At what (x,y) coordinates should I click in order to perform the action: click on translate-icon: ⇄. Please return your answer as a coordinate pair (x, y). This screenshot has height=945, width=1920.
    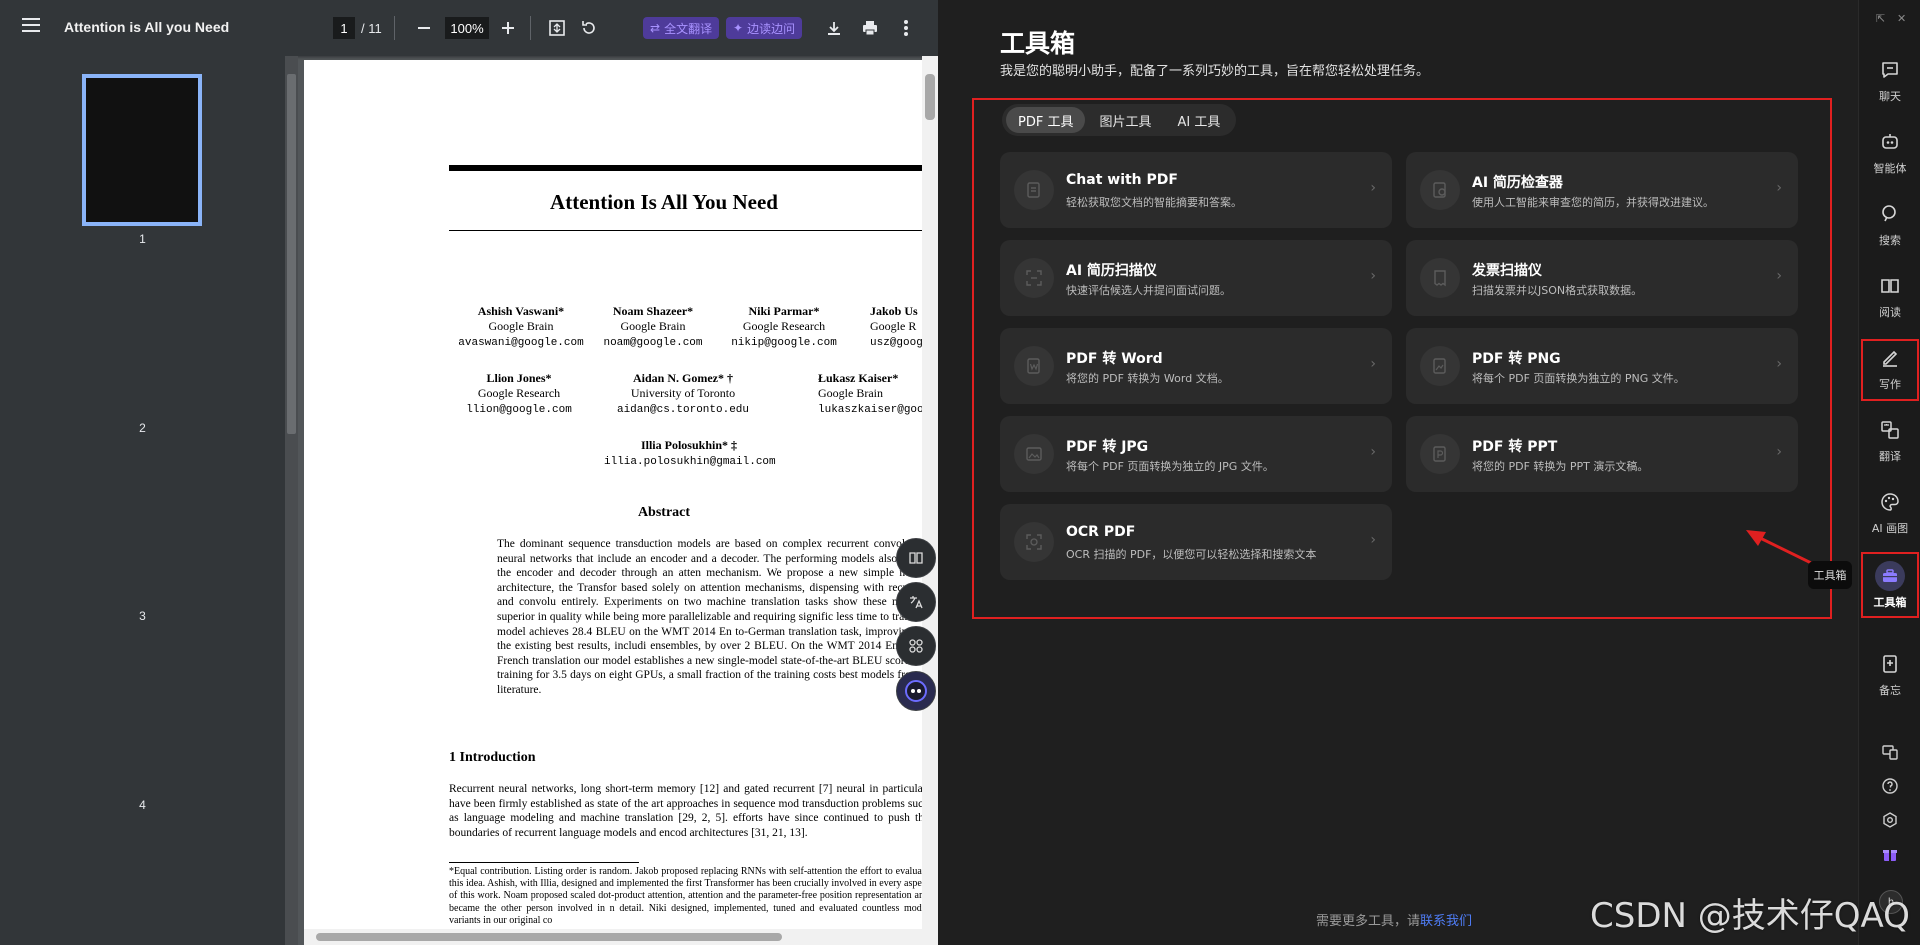
    Looking at the image, I should click on (655, 28).